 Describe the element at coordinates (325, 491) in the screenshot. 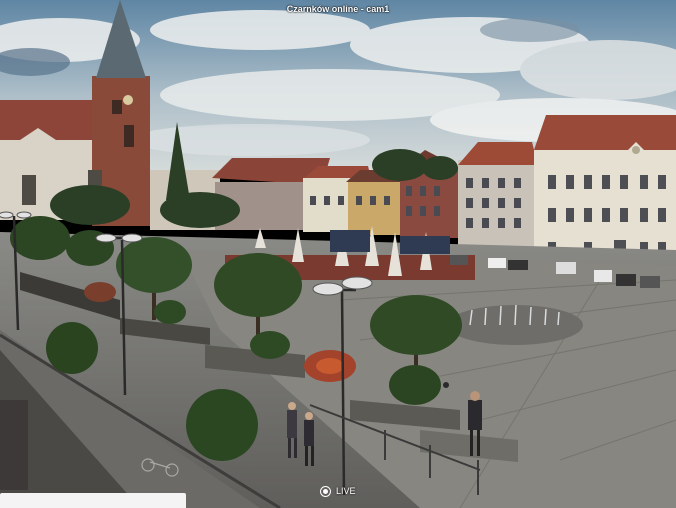

I see `live-record-icon` at that location.